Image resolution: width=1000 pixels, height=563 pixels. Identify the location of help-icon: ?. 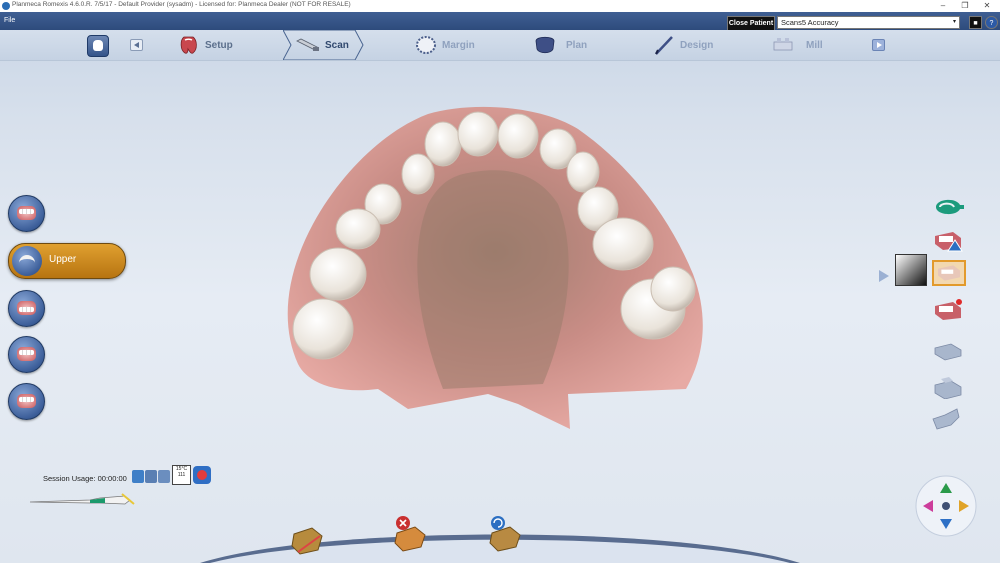
(991, 23).